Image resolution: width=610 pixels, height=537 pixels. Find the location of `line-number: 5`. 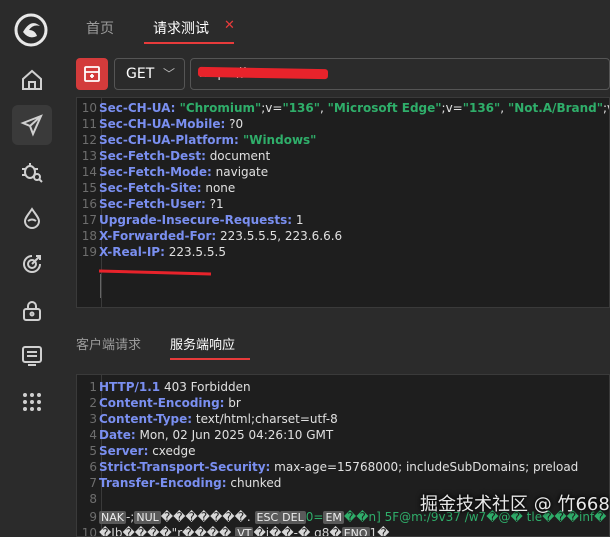

line-number: 5 is located at coordinates (93, 451).